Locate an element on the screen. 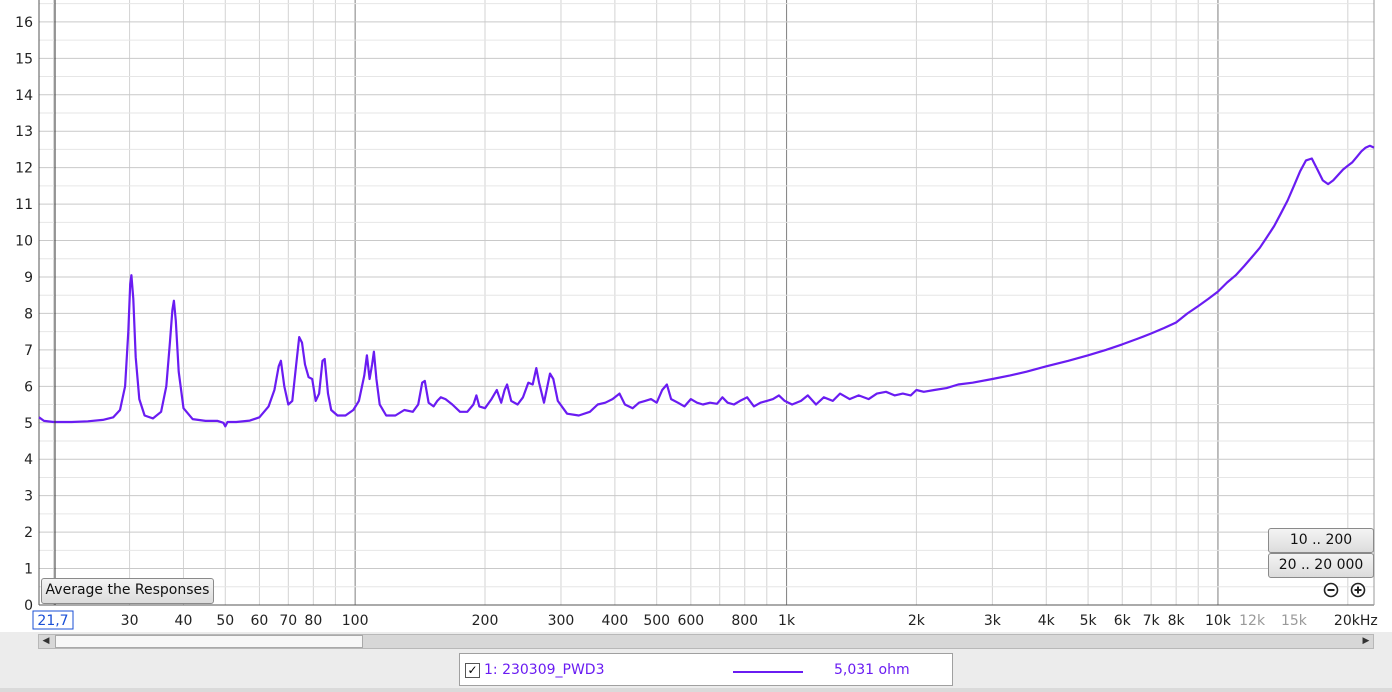  zoom-in-icon is located at coordinates (1358, 590).